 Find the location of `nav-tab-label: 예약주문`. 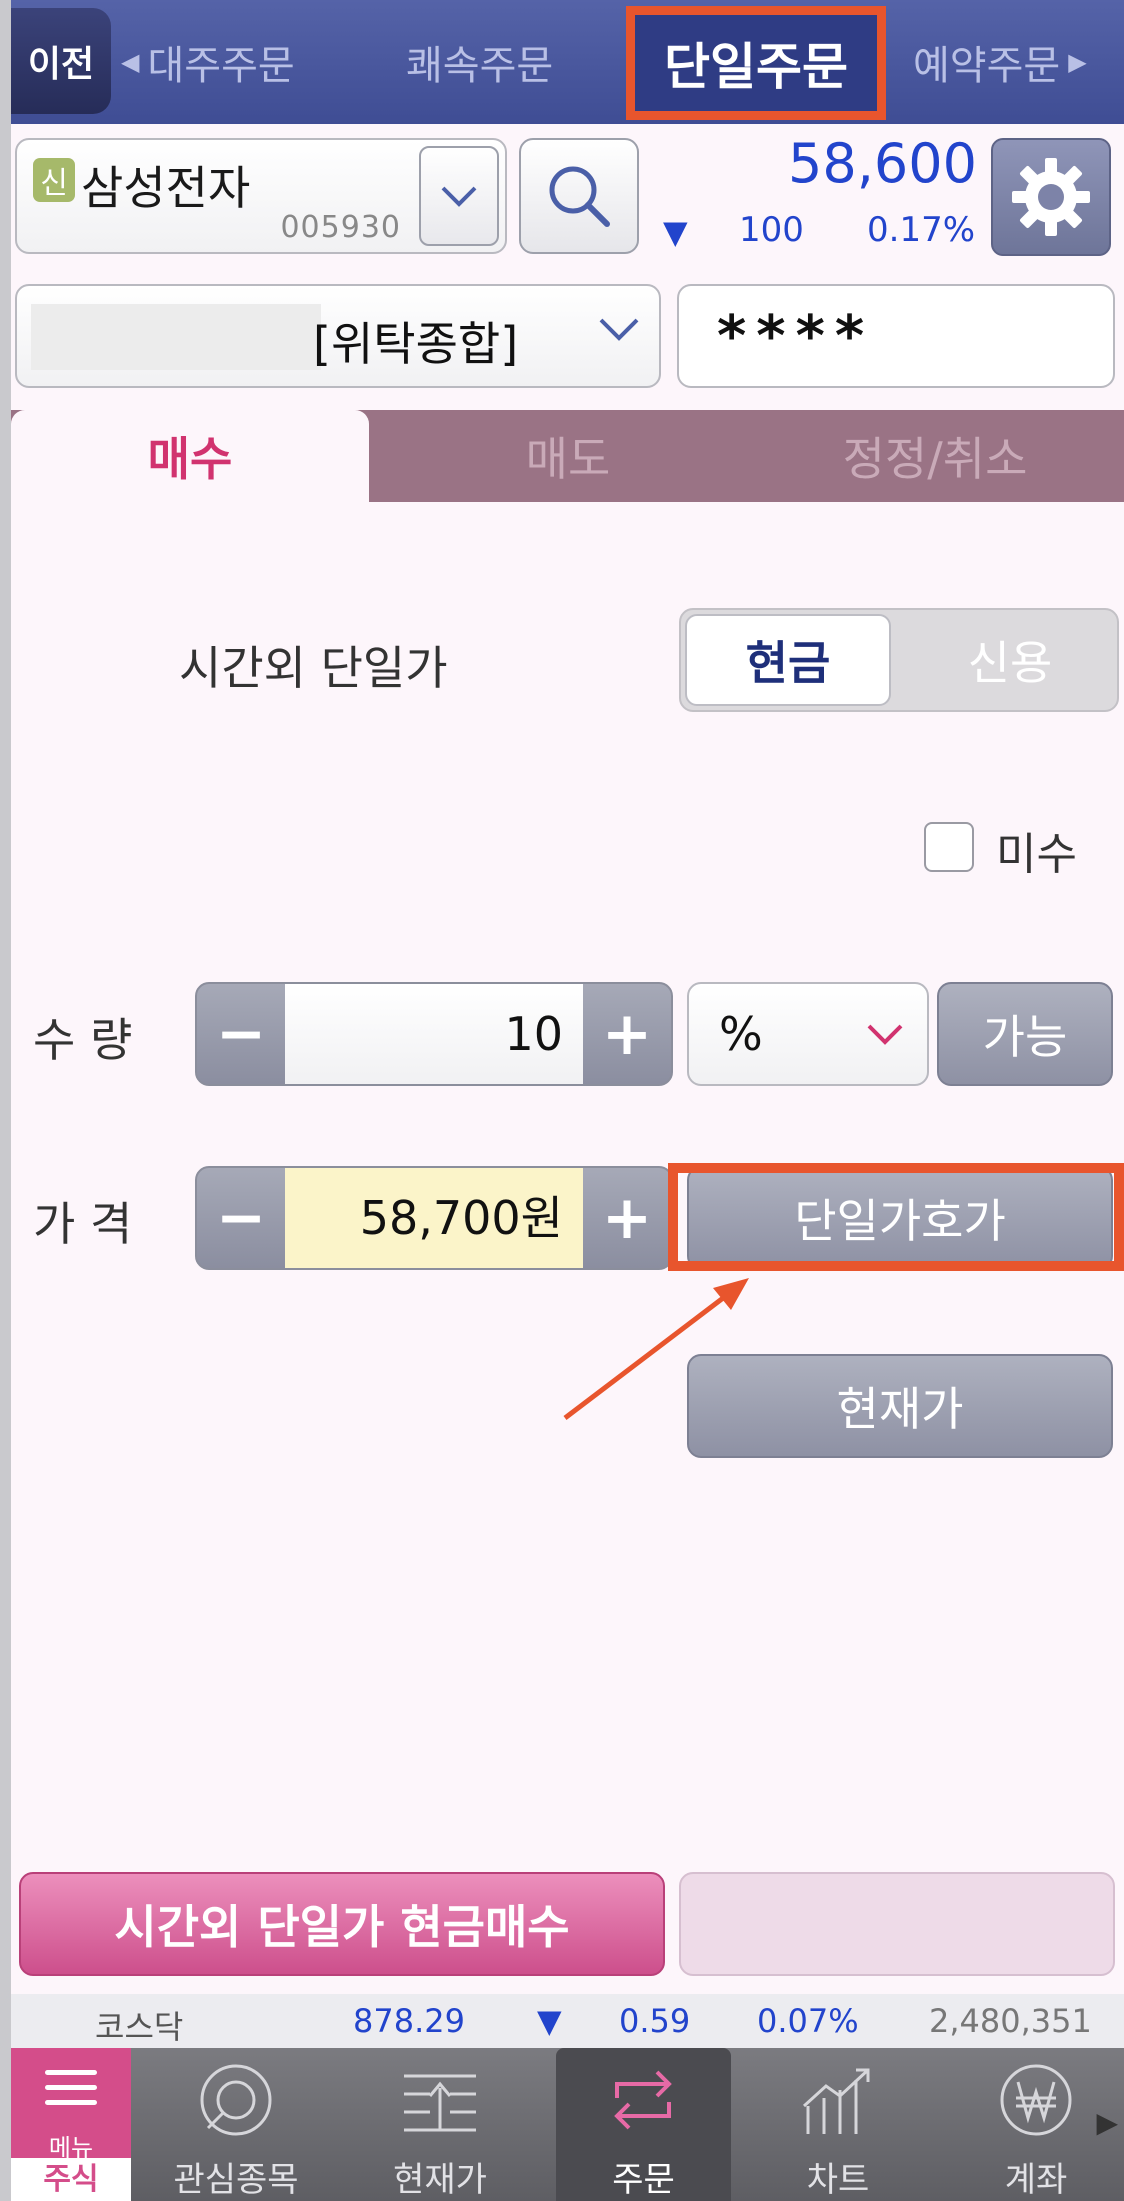

nav-tab-label: 예약주문 is located at coordinates (987, 66).